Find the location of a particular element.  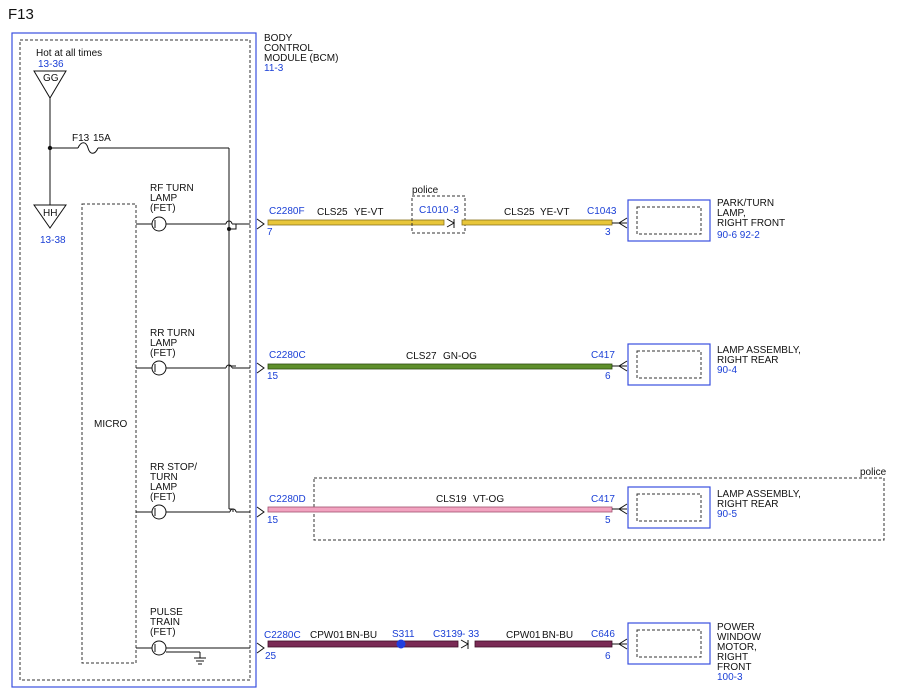

hot-at-all-times-label: Hot at all times is located at coordinates (69, 53).